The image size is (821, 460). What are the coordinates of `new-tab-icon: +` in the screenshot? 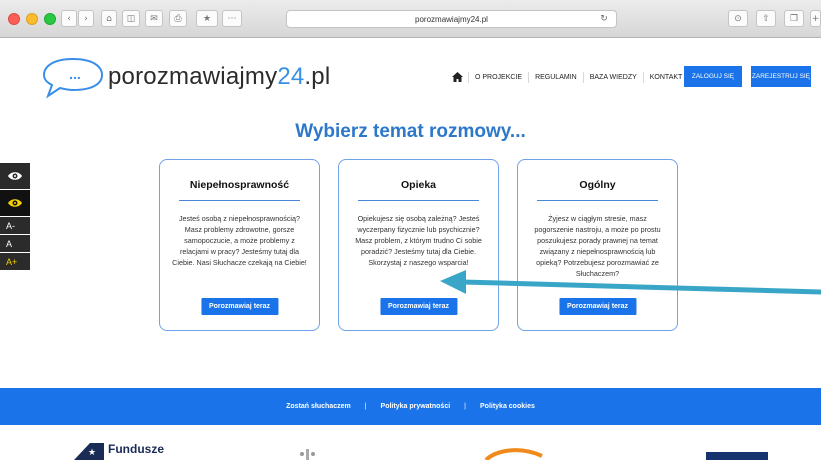 It's located at (815, 18).